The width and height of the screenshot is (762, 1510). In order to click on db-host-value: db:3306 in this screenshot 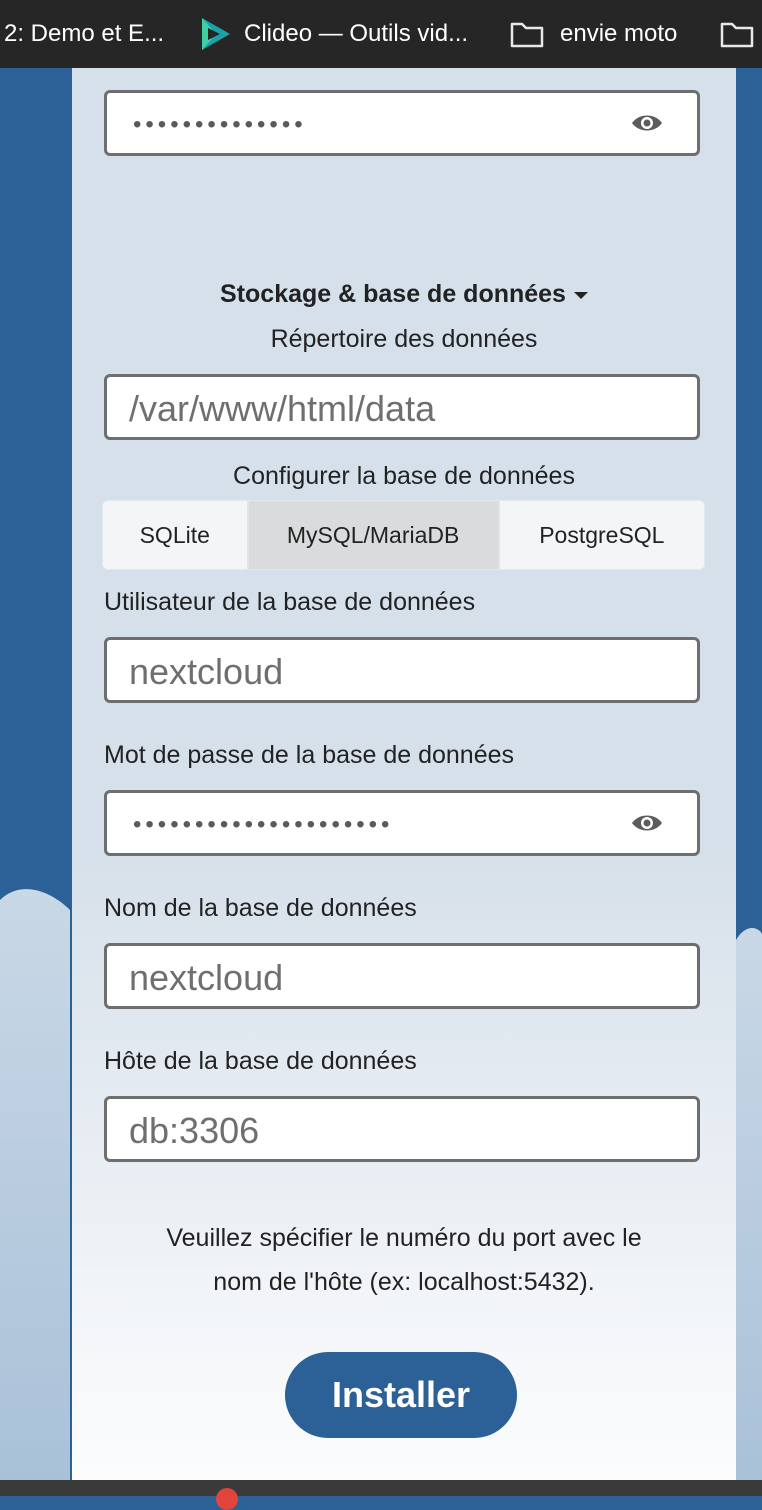, I will do `click(194, 1130)`.